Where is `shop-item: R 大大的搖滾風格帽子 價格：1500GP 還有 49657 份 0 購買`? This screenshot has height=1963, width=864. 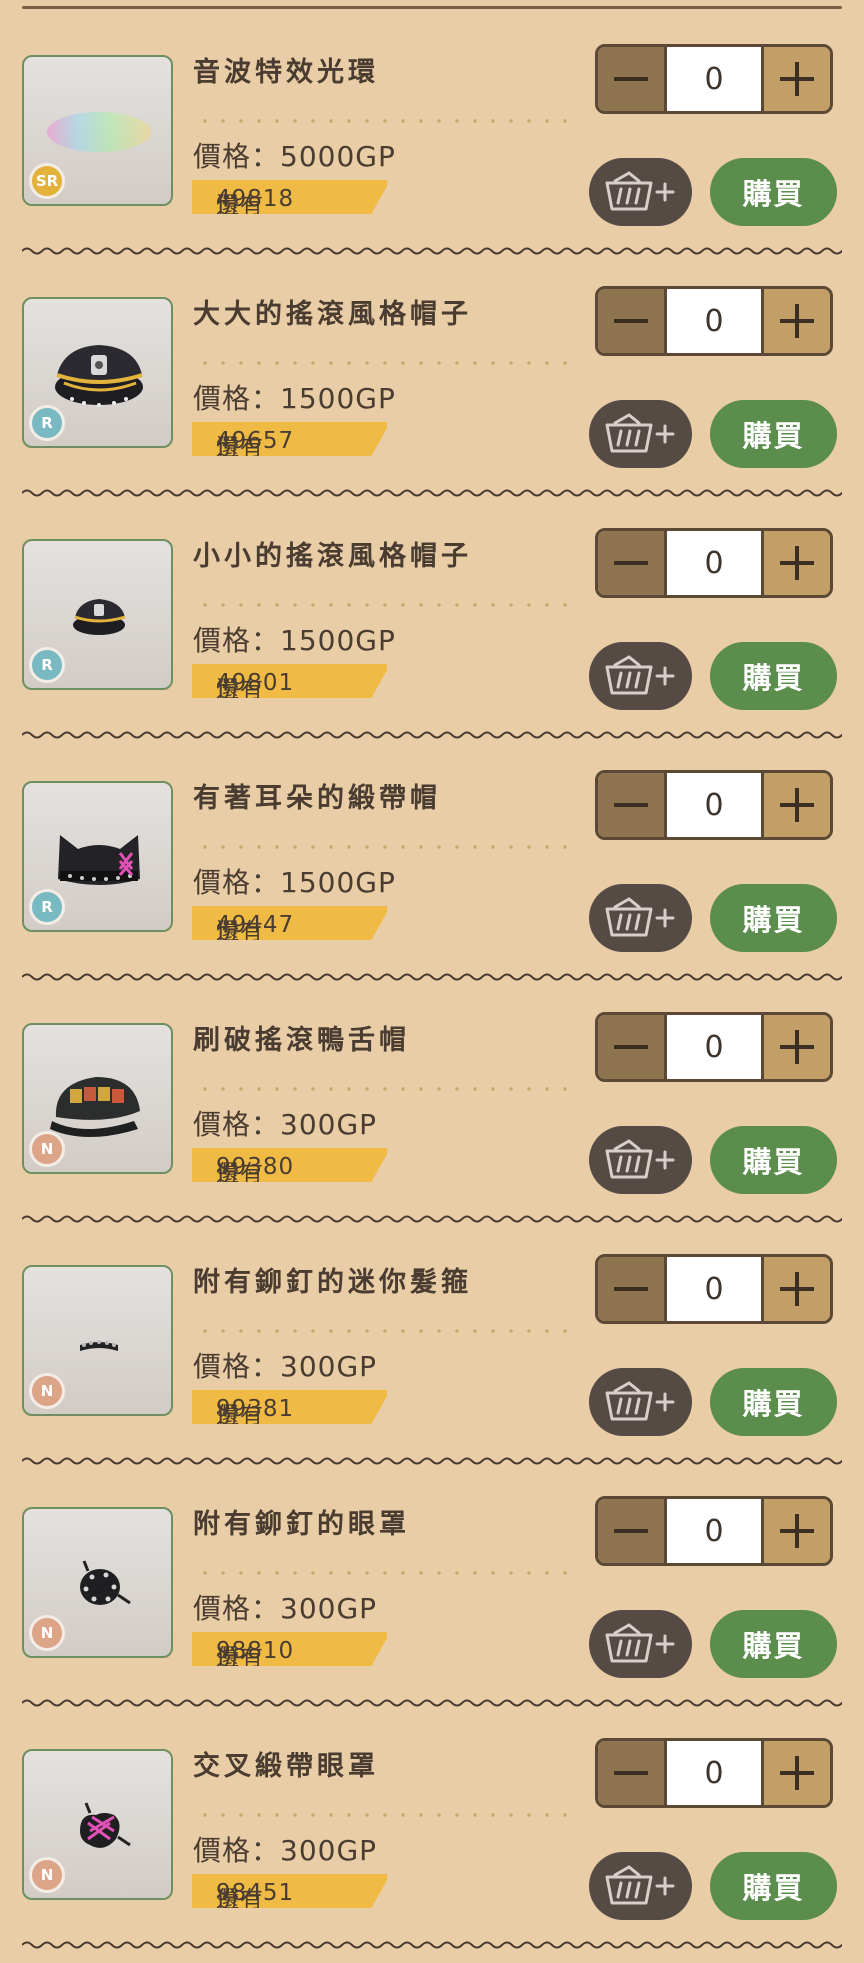
shop-item: R 大大的搖滾風格帽子 價格：1500GP 還有 49657 份 0 購買 is located at coordinates (432, 369).